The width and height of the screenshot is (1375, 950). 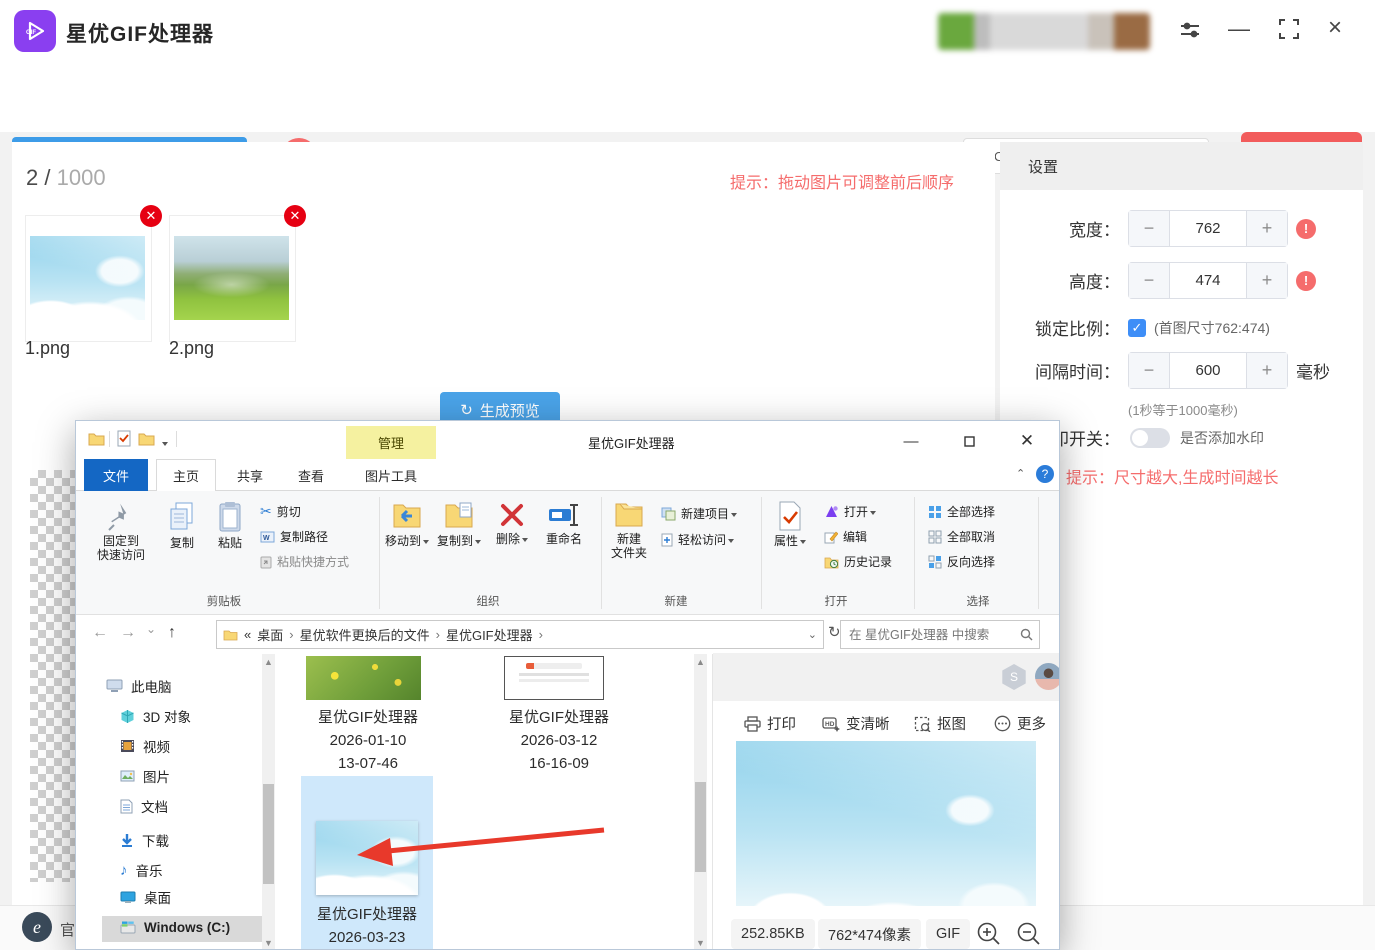 What do you see at coordinates (845, 536) in the screenshot?
I see `edit-button: 编辑` at bounding box center [845, 536].